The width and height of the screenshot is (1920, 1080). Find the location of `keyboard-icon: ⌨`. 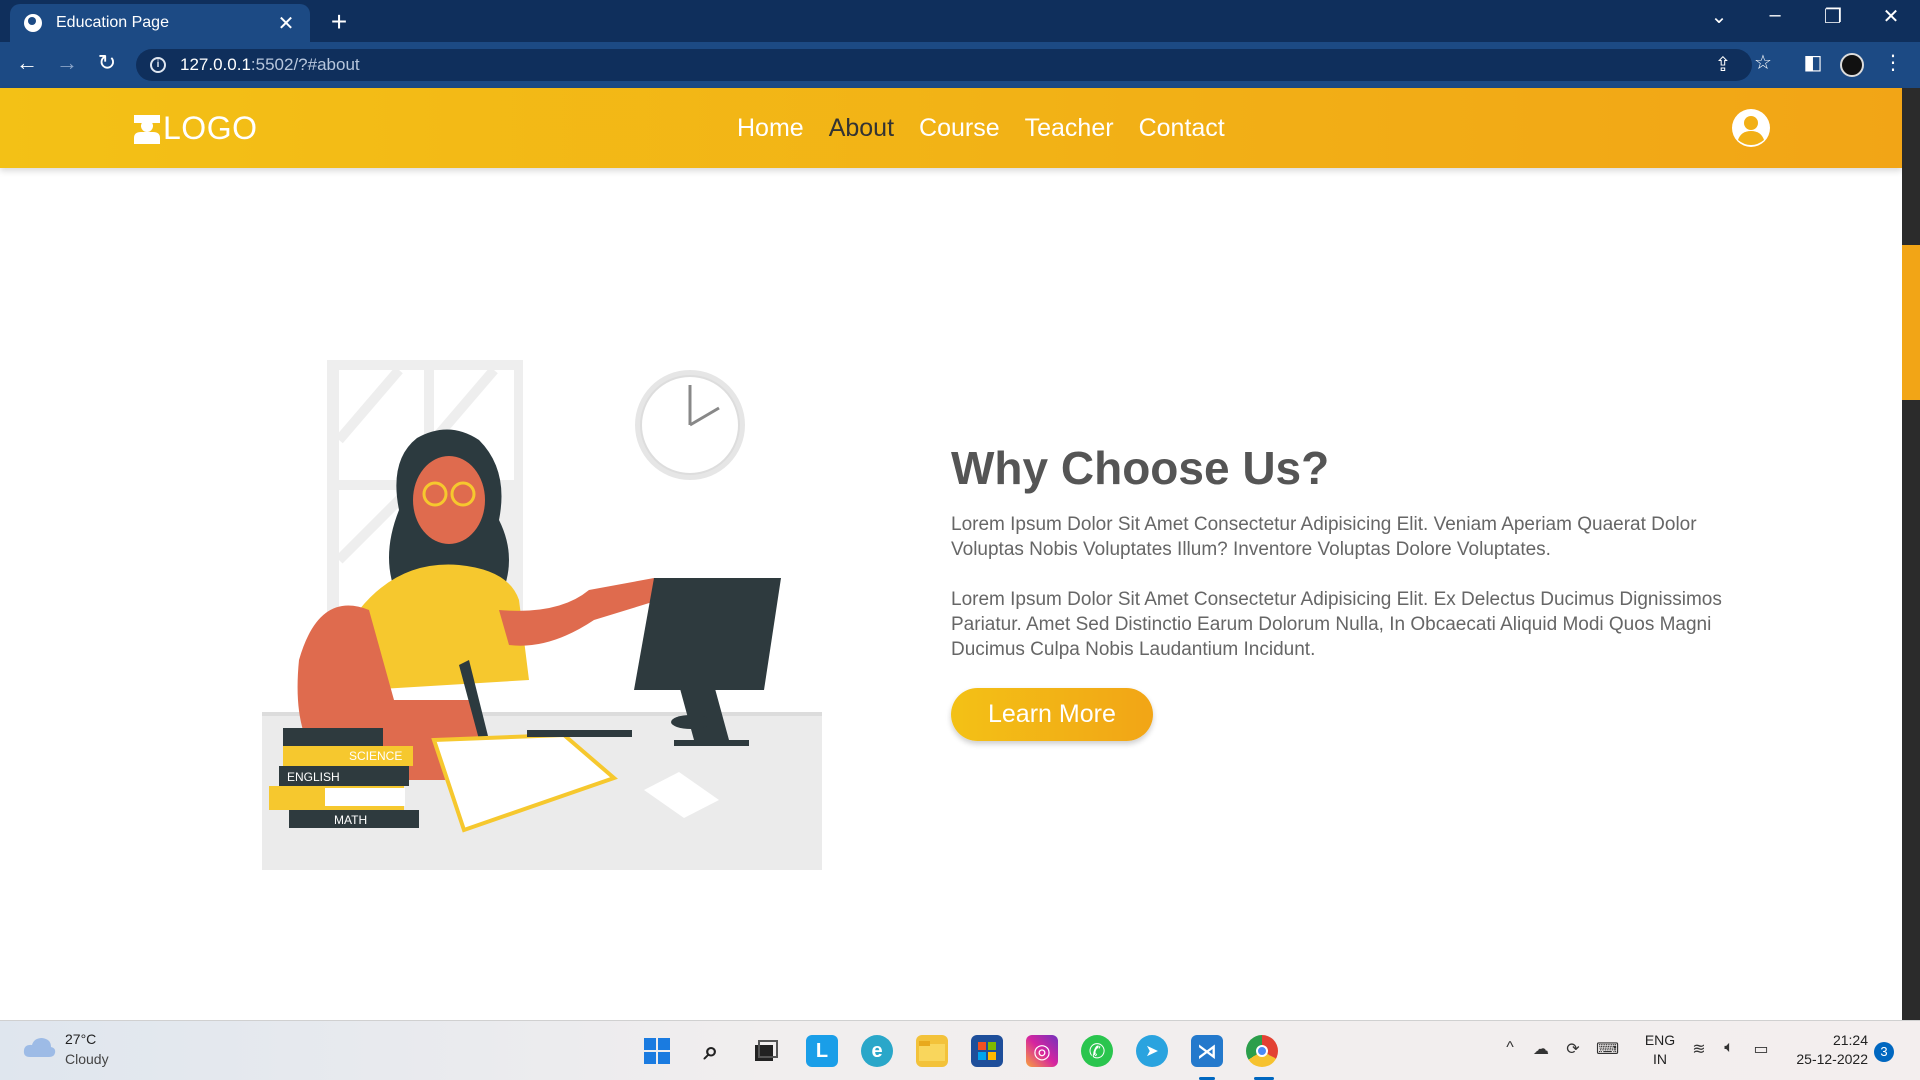

keyboard-icon: ⌨ is located at coordinates (1607, 1049).